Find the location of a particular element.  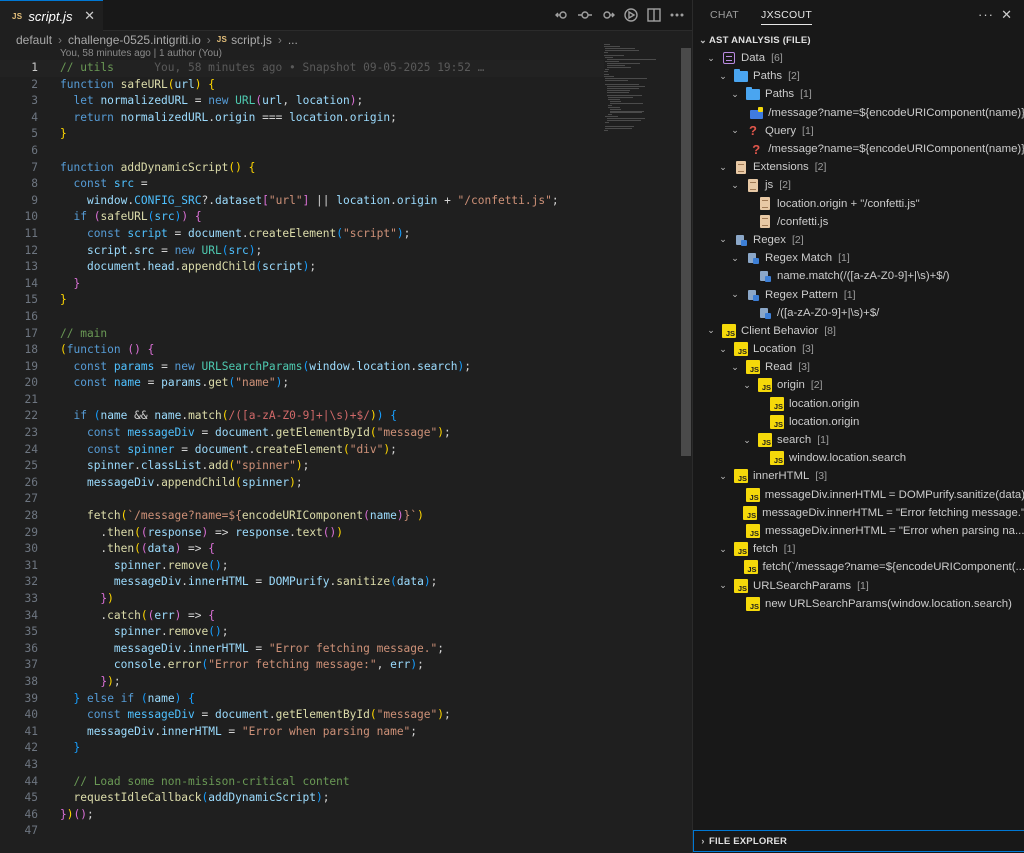

tree-item: ⌄ JS Read [3] is located at coordinates (858, 367).